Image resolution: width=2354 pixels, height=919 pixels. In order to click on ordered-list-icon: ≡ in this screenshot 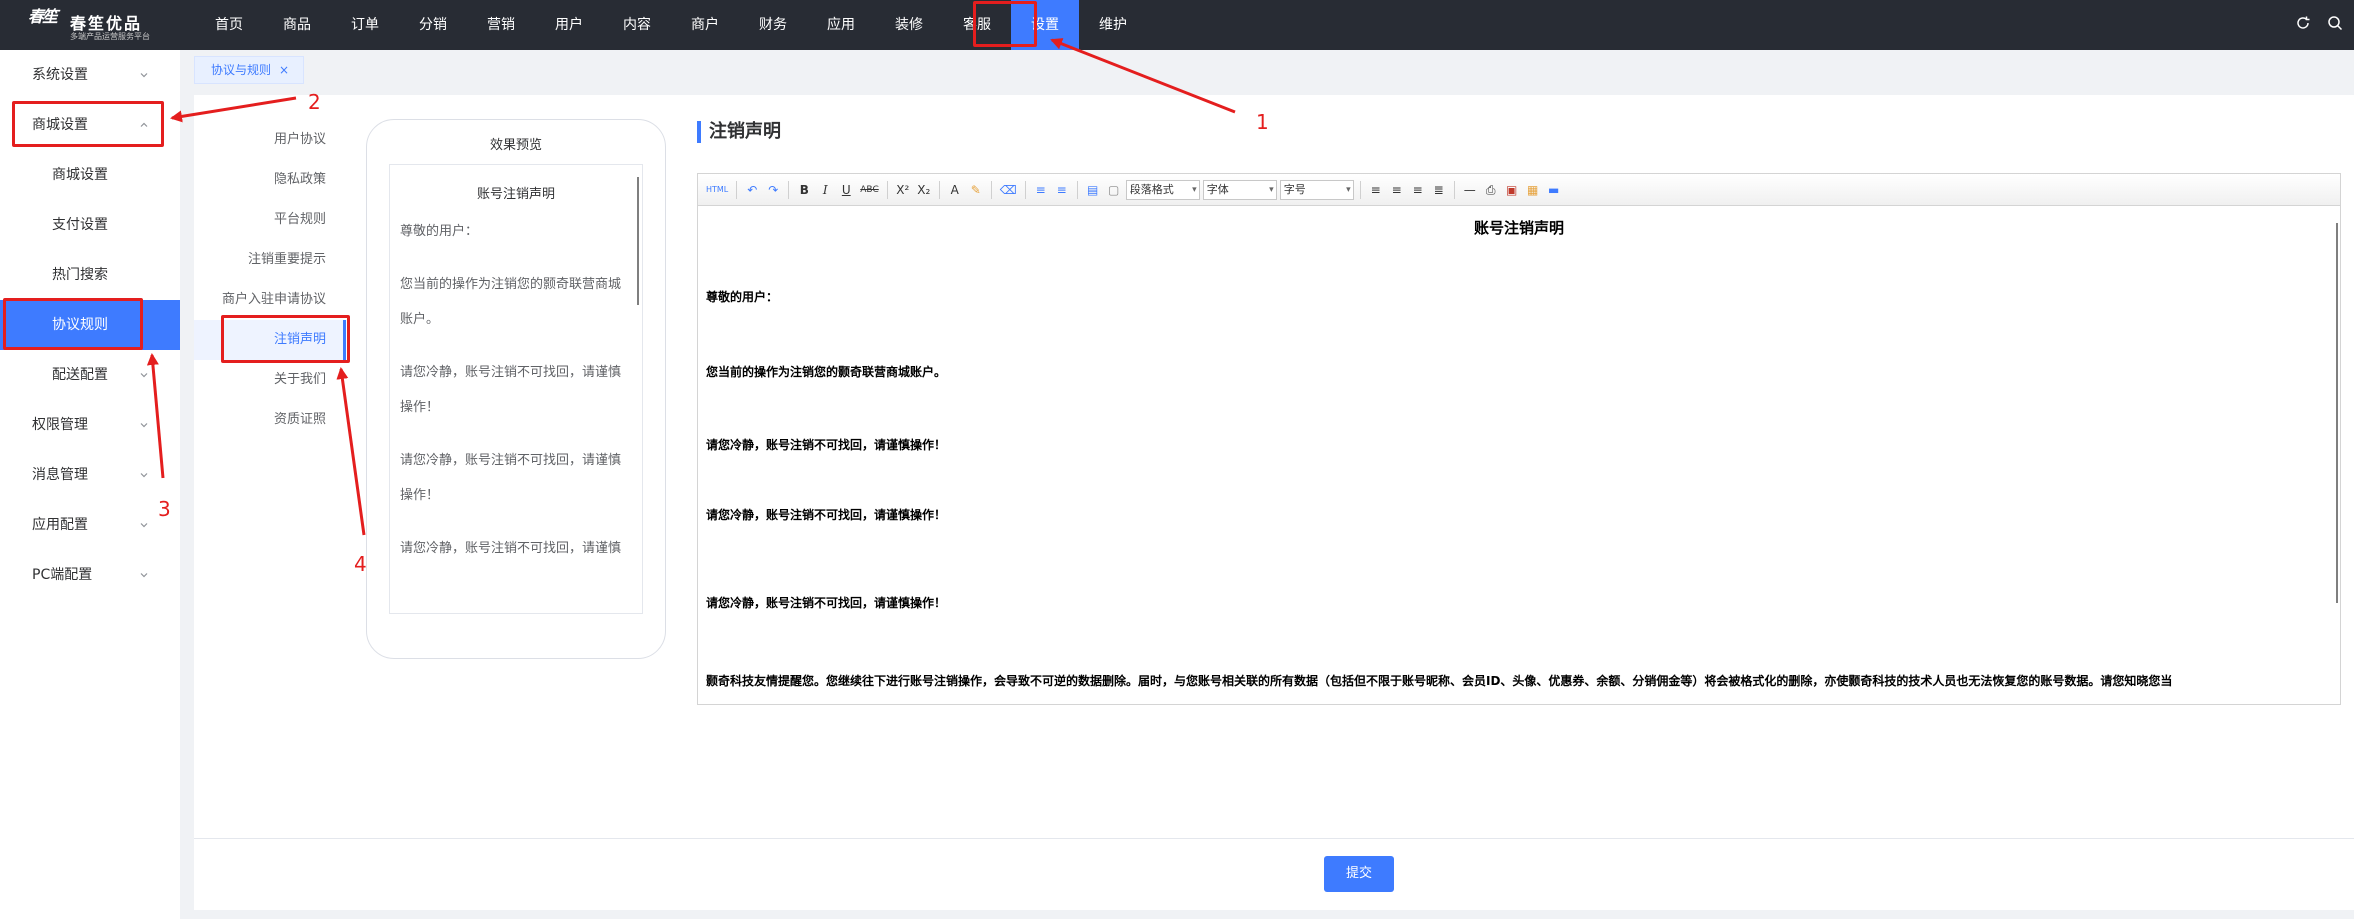, I will do `click(1041, 190)`.